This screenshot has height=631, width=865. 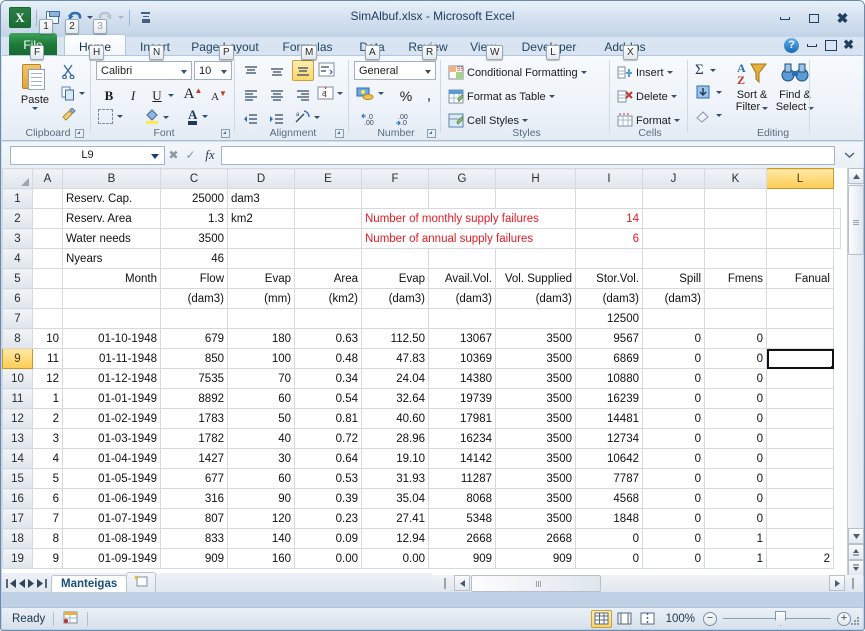 What do you see at coordinates (462, 298) in the screenshot?
I see `cell: (dam3)` at bounding box center [462, 298].